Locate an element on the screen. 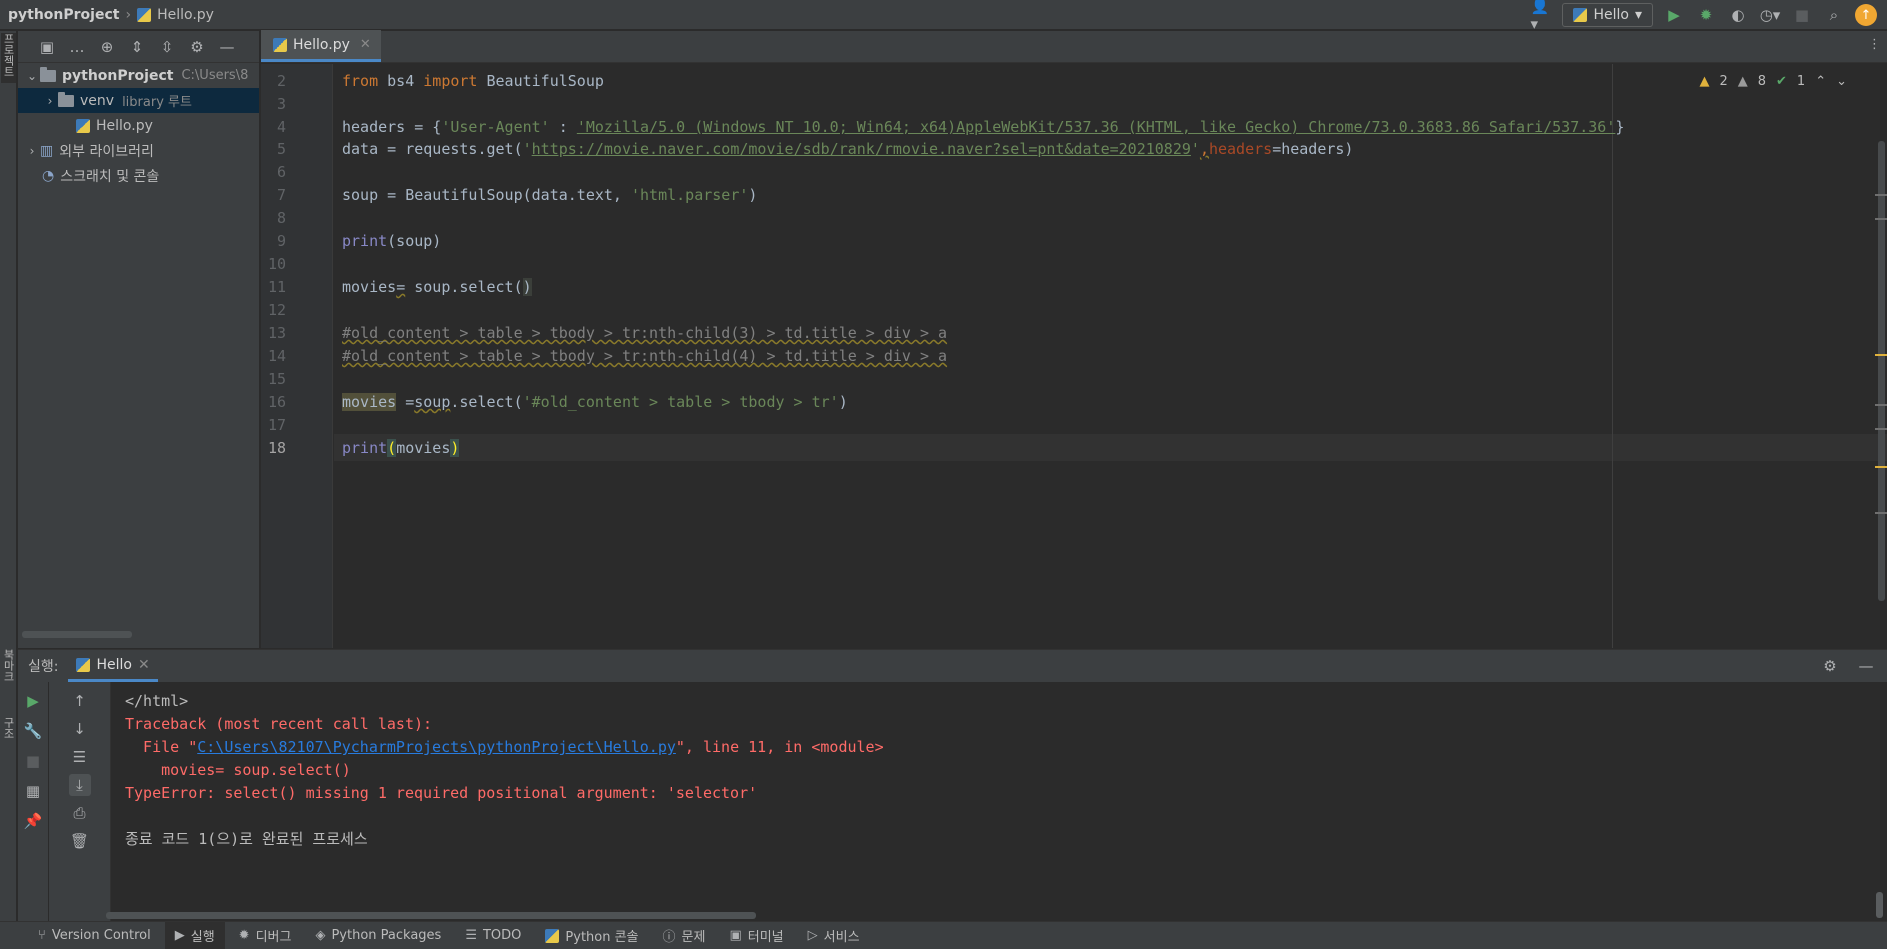 The width and height of the screenshot is (1887, 949). user-icon: 👤▾ is located at coordinates (1541, 16).